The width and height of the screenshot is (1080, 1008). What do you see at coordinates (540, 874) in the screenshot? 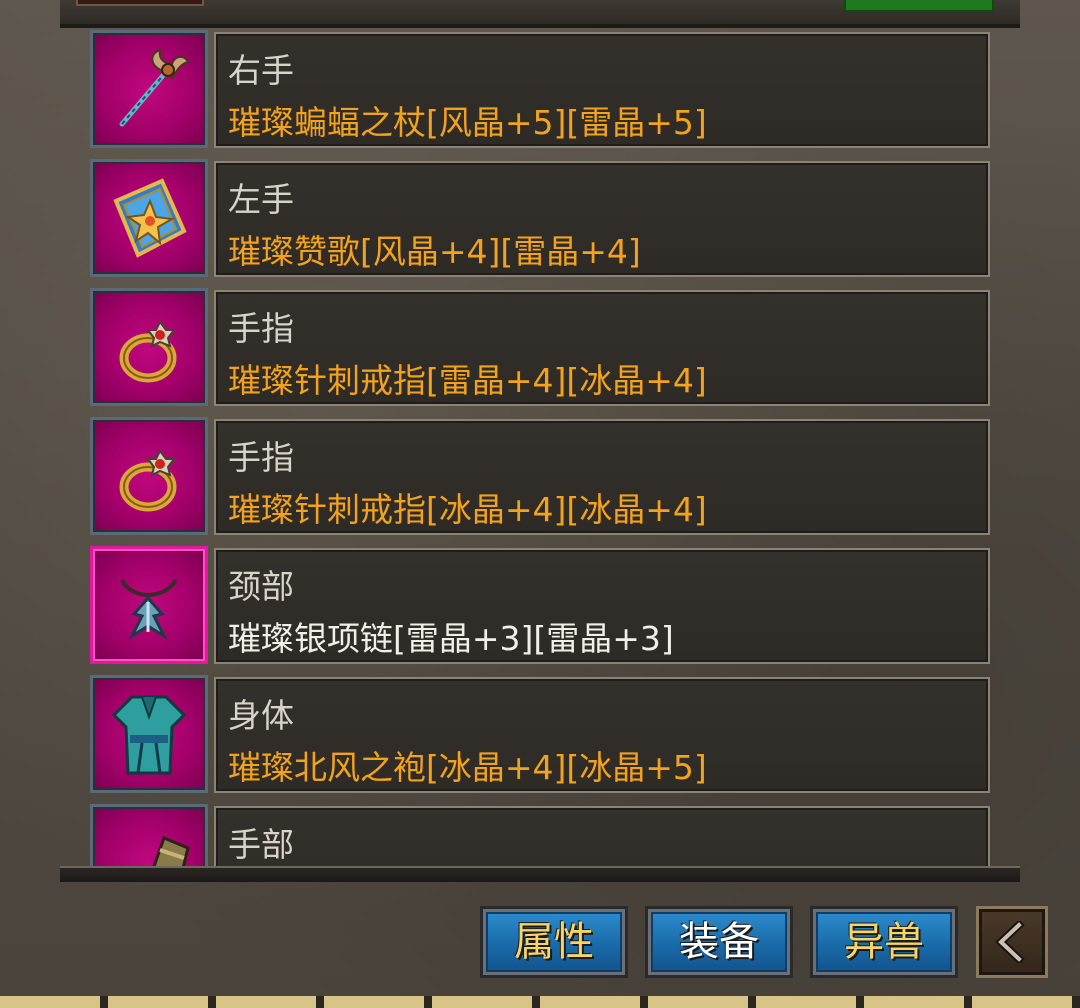
I see `list-bottom-border` at bounding box center [540, 874].